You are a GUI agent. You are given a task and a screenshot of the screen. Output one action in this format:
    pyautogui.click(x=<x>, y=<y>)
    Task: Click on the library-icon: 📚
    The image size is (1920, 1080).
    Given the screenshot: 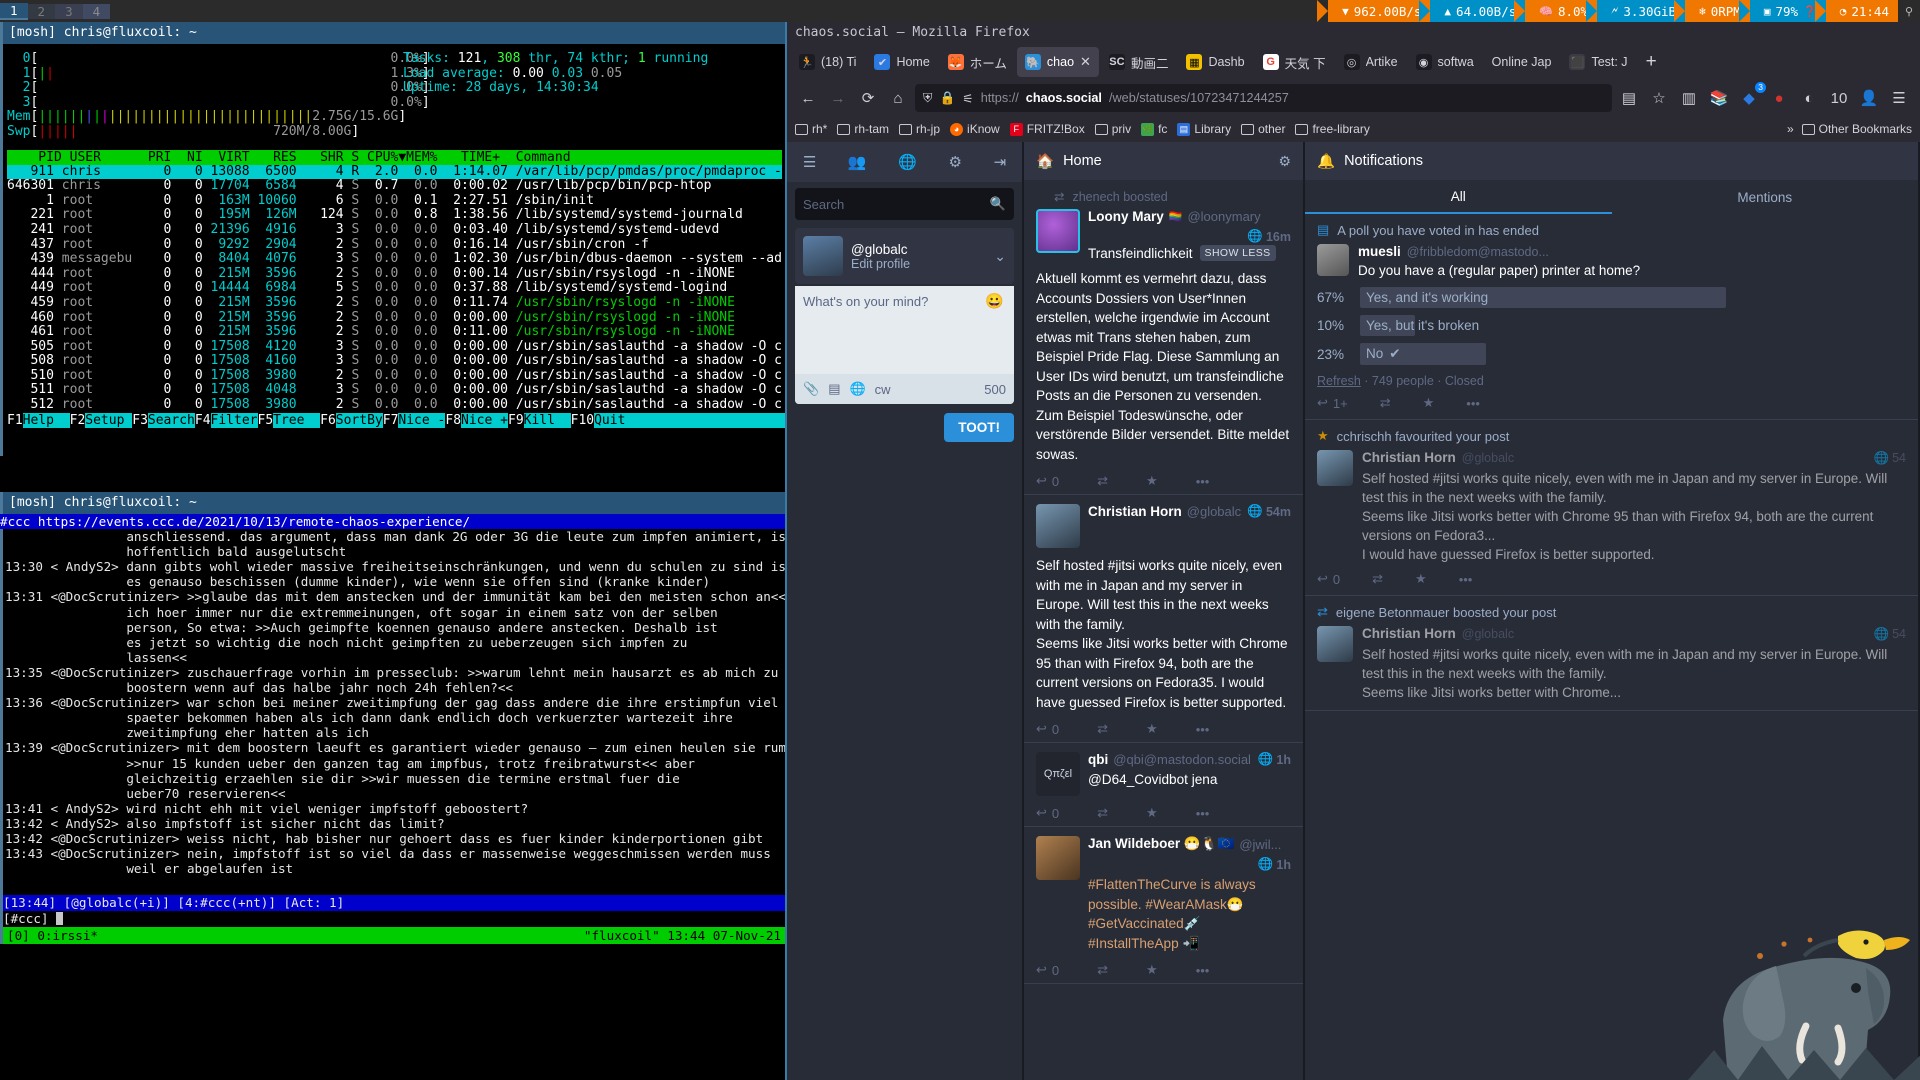 What is the action you would take?
    pyautogui.click(x=1719, y=98)
    